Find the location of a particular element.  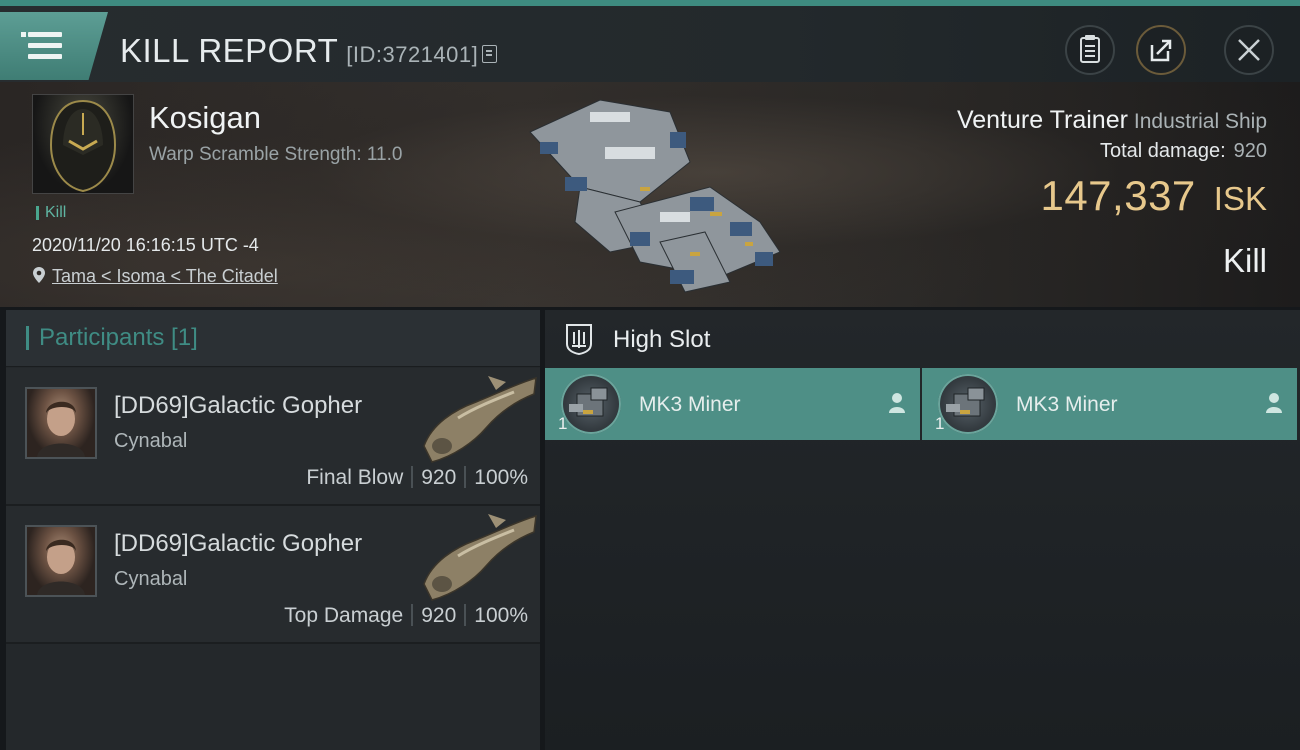

high-slot-header: High Slot is located at coordinates (922, 339).